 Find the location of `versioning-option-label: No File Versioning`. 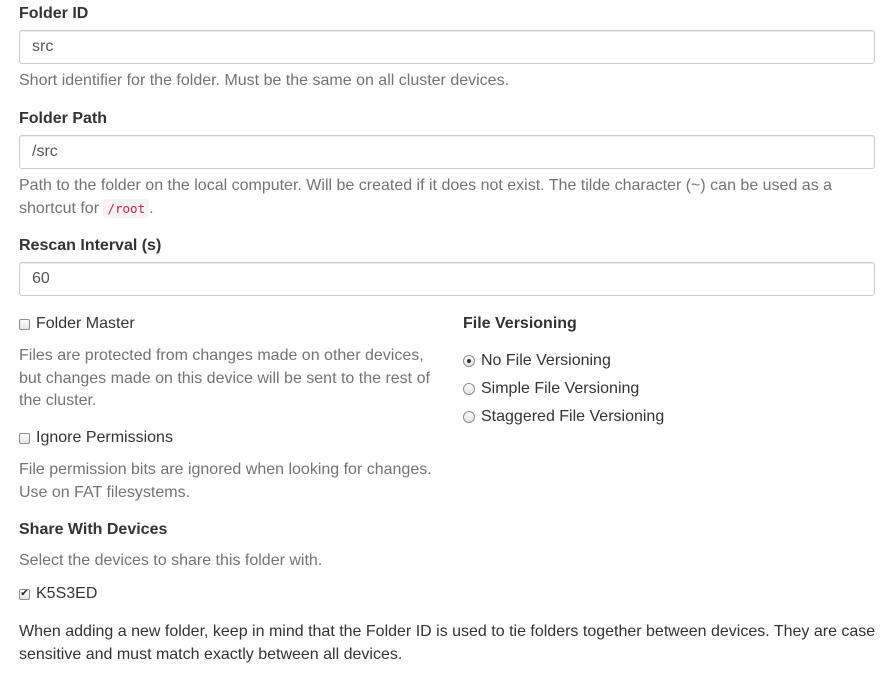

versioning-option-label: No File Versioning is located at coordinates (546, 360).